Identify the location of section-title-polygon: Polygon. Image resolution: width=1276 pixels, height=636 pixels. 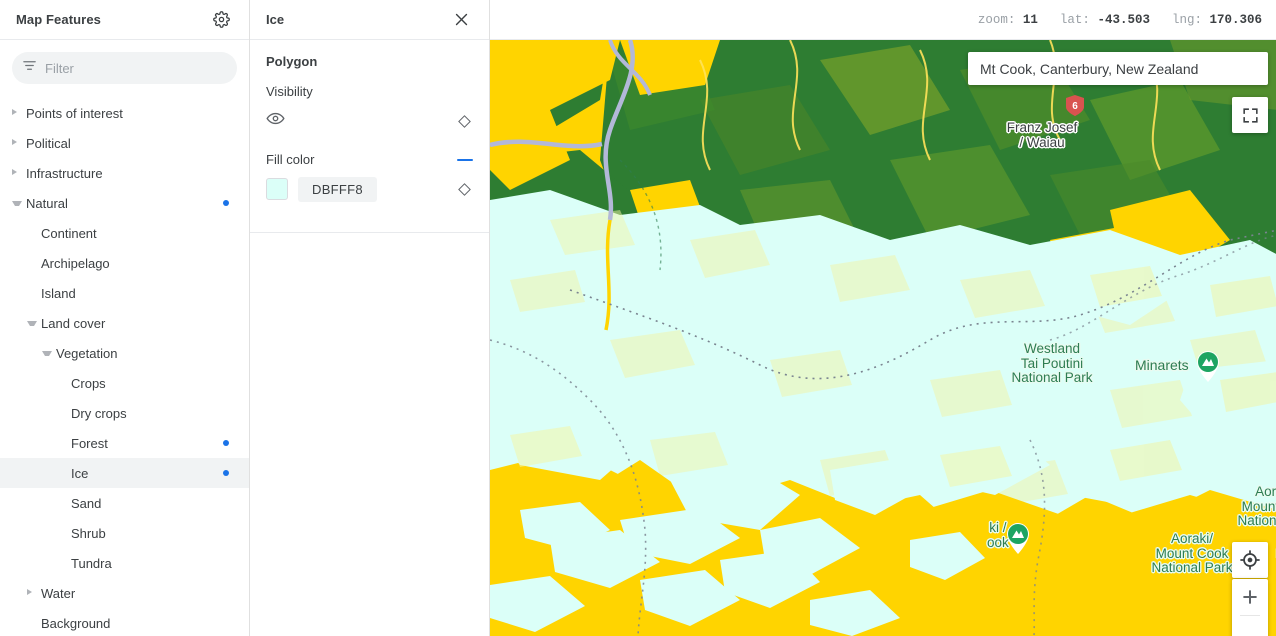
(292, 61).